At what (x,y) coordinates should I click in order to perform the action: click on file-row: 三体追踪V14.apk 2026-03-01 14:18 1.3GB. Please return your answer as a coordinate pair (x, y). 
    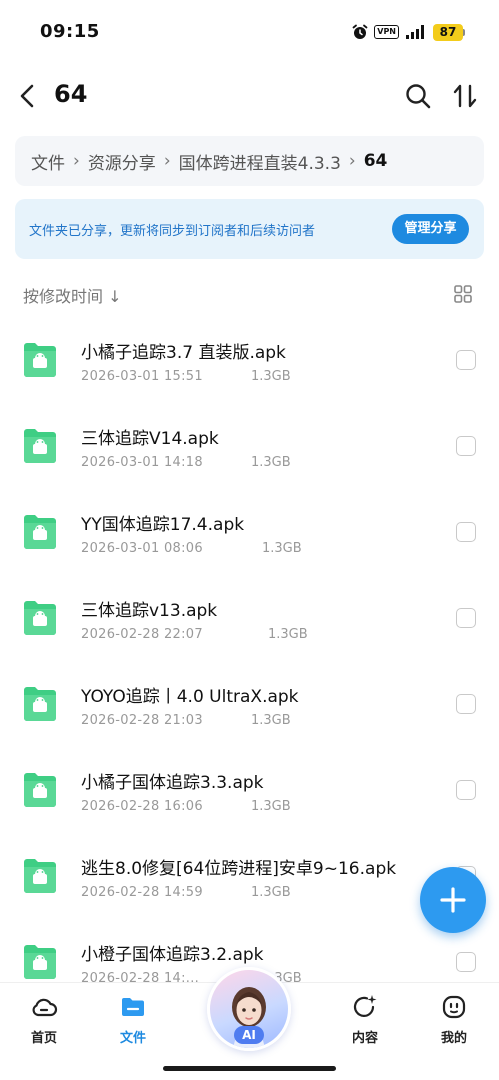
    Looking at the image, I should click on (249, 447).